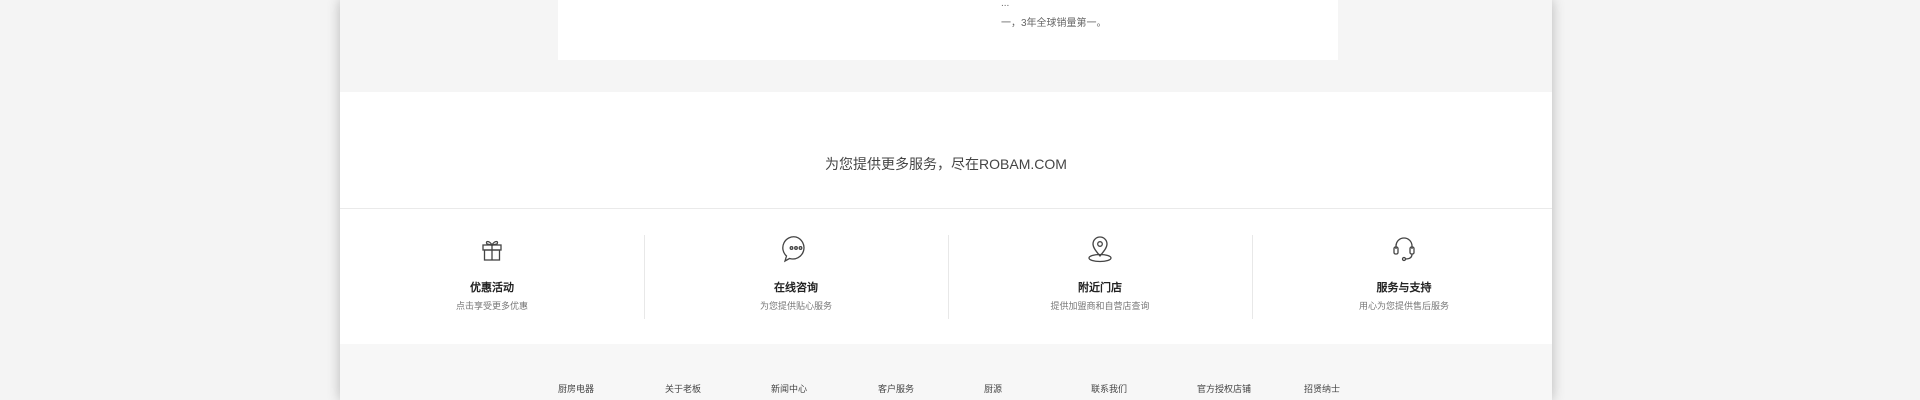 This screenshot has height=400, width=1920. Describe the element at coordinates (1100, 249) in the screenshot. I see `location-pin-icon` at that location.